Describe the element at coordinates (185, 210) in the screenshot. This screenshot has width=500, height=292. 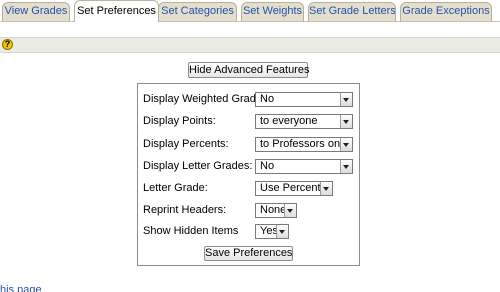
I see `reprint-headers-label: Reprint Headers:` at that location.